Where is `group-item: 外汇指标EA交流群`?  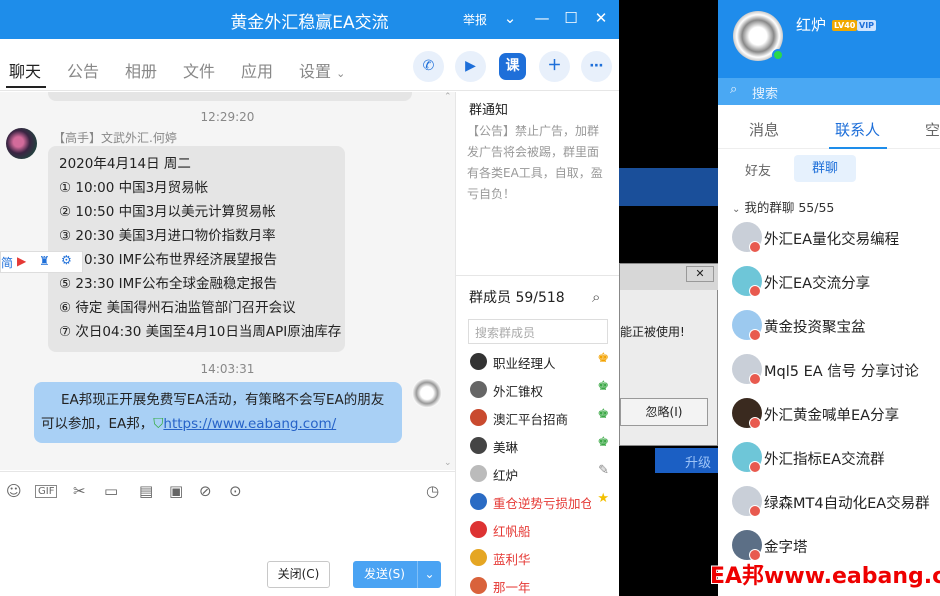
group-item: 外汇指标EA交流群 is located at coordinates (829, 461).